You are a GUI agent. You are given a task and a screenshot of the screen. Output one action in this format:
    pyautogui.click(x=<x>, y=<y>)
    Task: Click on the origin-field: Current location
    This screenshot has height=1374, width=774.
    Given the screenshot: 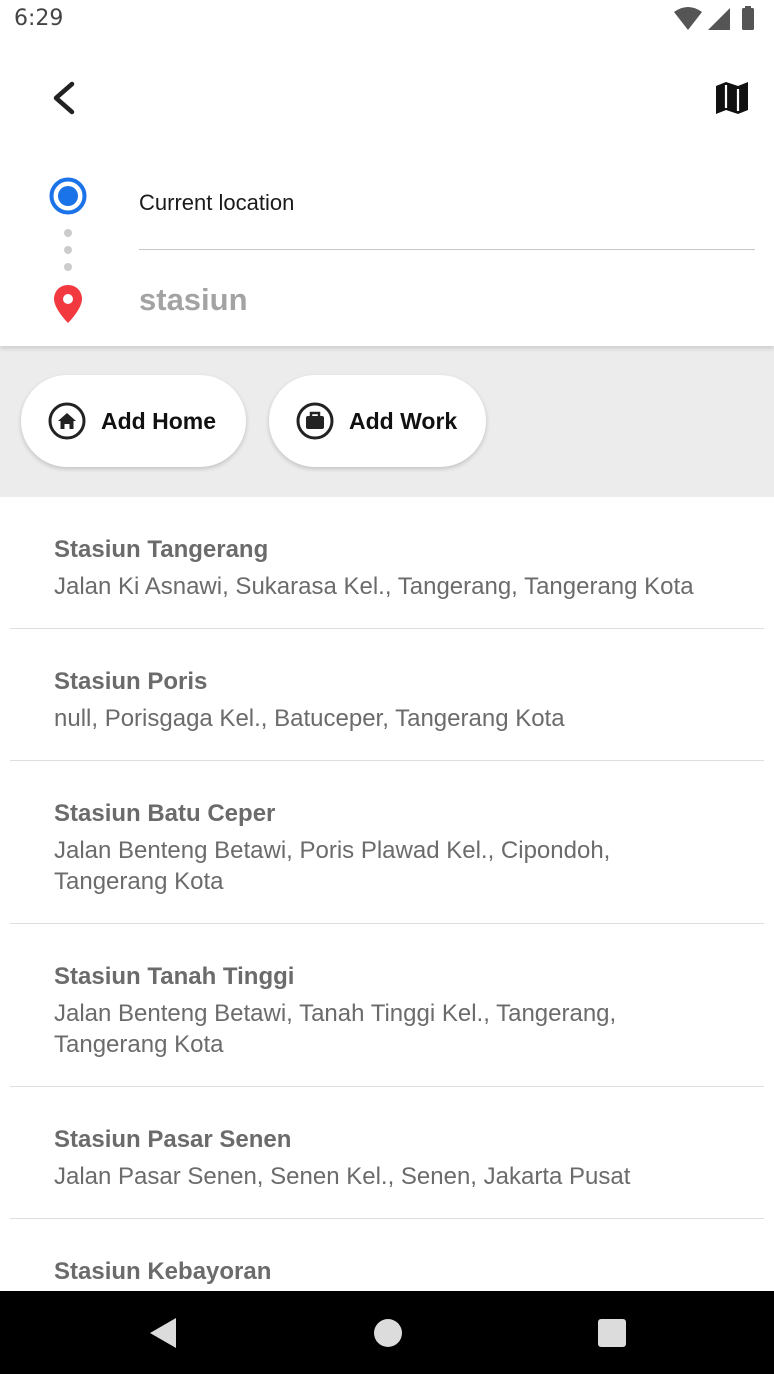 What is the action you would take?
    pyautogui.click(x=447, y=215)
    